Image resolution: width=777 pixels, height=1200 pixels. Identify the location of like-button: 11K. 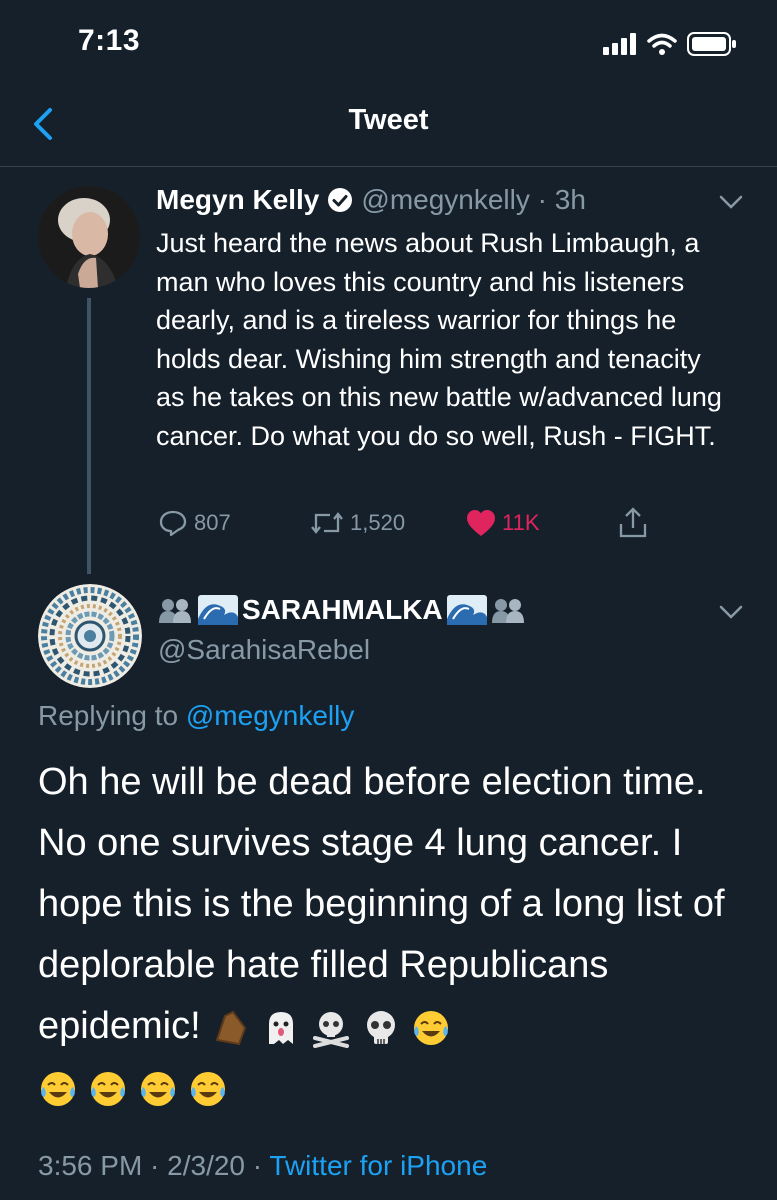
(503, 523).